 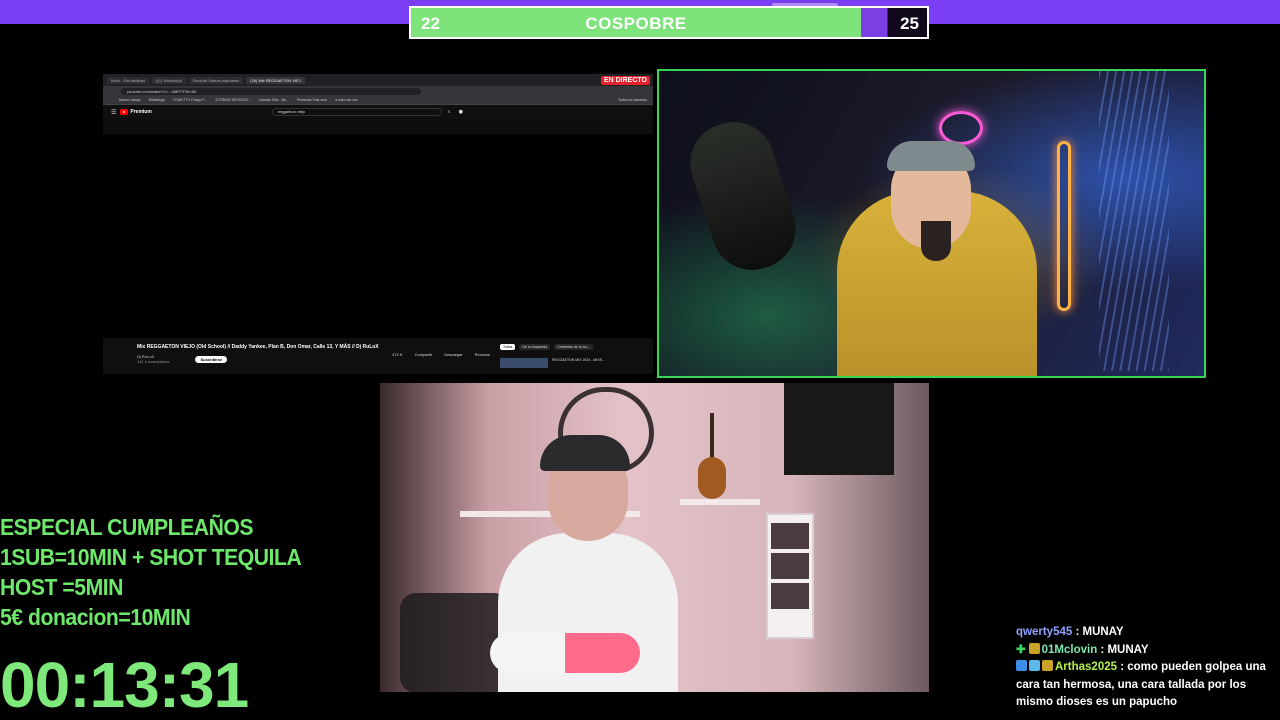 What do you see at coordinates (130, 100) in the screenshot?
I see `bookmark: Nuevo campo` at bounding box center [130, 100].